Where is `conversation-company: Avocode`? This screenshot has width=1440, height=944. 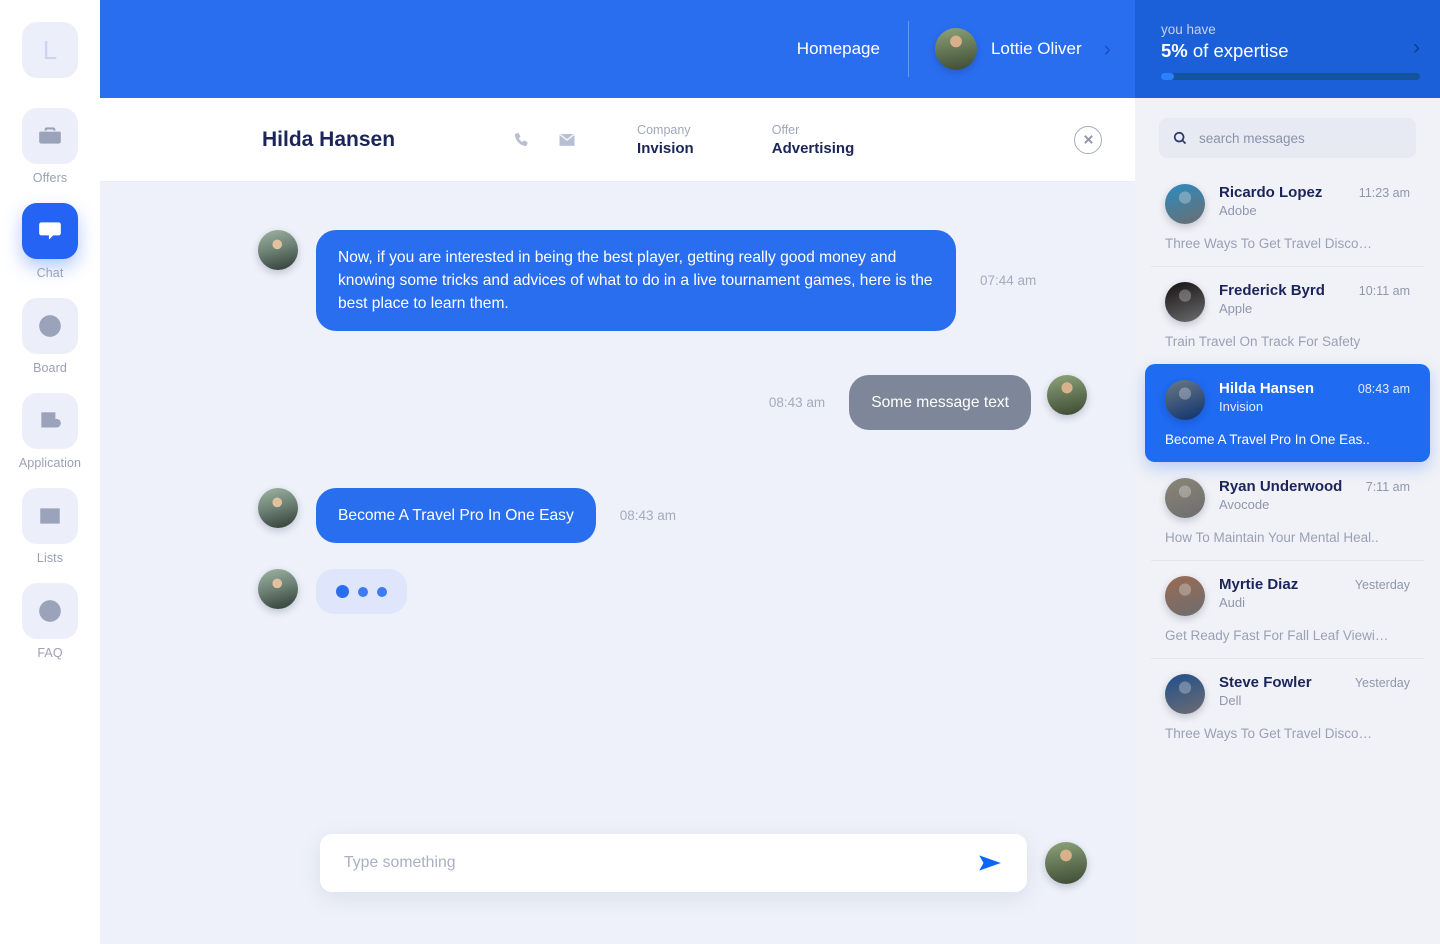 conversation-company: Avocode is located at coordinates (1244, 504).